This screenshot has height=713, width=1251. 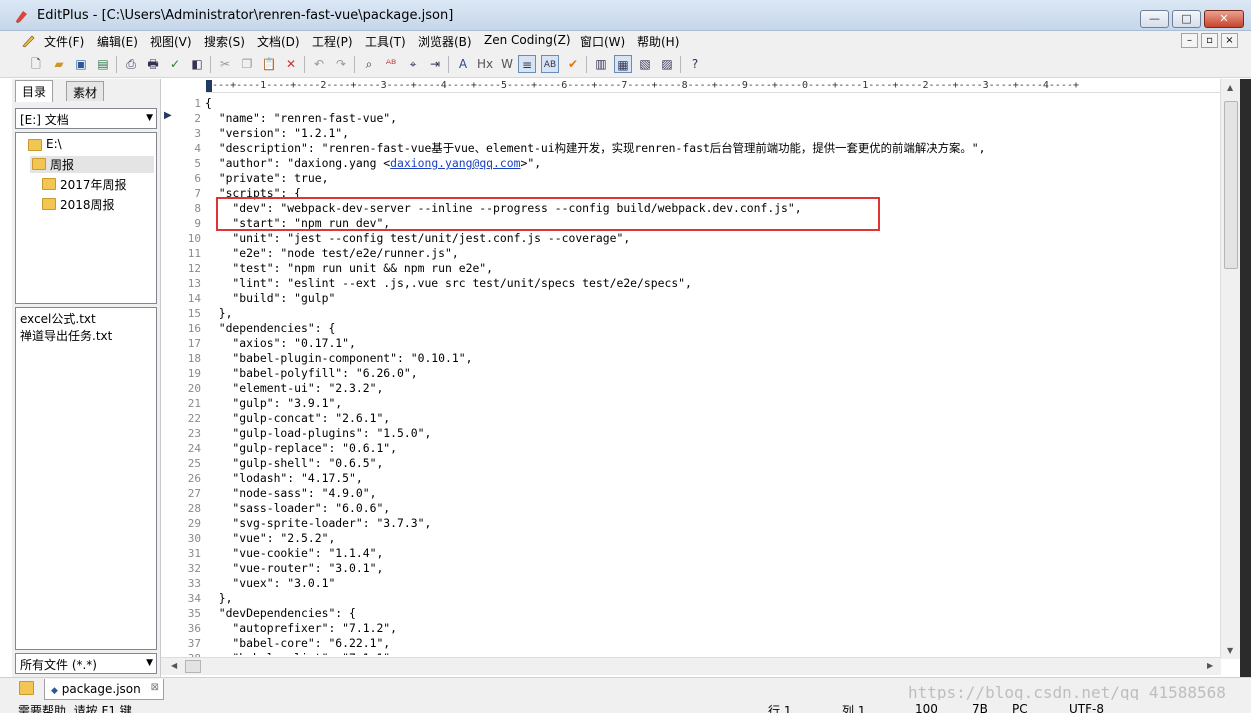 What do you see at coordinates (691, 666) in the screenshot?
I see `horizontal-scrollbar: ◀ ▶` at bounding box center [691, 666].